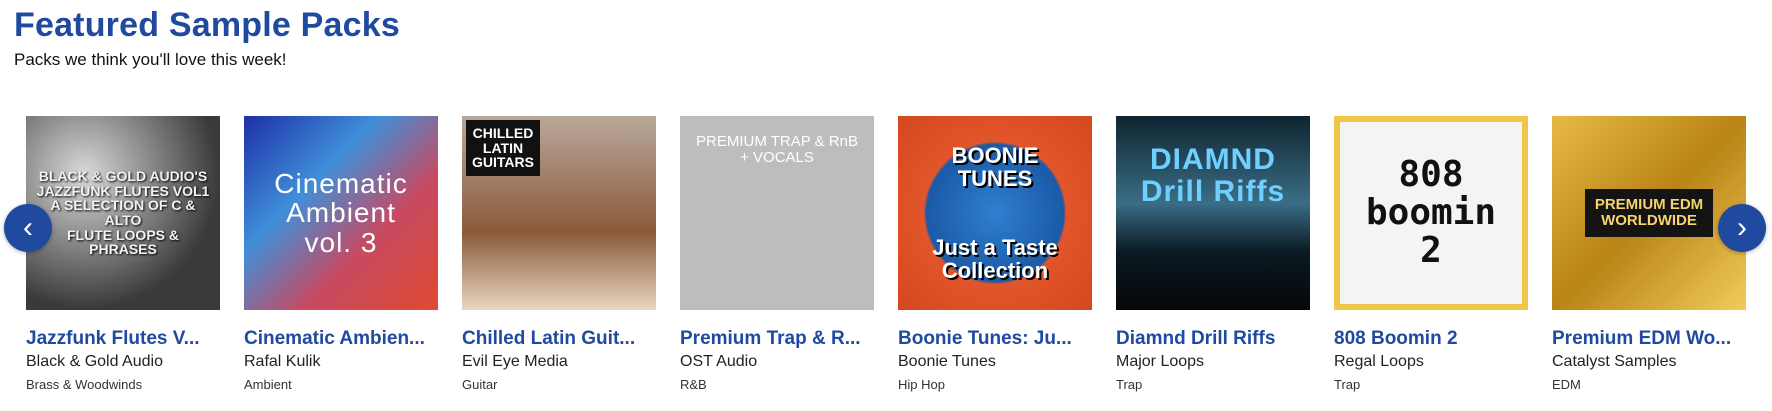 The image size is (1772, 411). What do you see at coordinates (123, 362) in the screenshot?
I see `pack-label-link: Black & Gold Audio` at bounding box center [123, 362].